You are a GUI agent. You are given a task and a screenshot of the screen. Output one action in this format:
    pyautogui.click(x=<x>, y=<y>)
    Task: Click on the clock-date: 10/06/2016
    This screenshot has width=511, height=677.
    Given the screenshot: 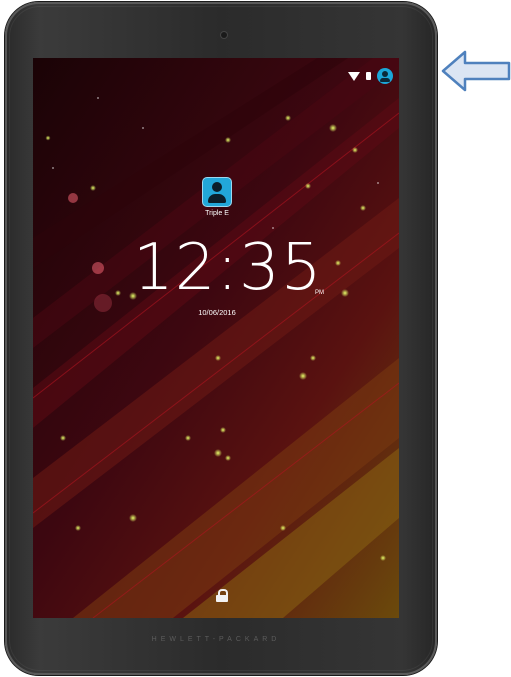 What is the action you would take?
    pyautogui.click(x=217, y=312)
    